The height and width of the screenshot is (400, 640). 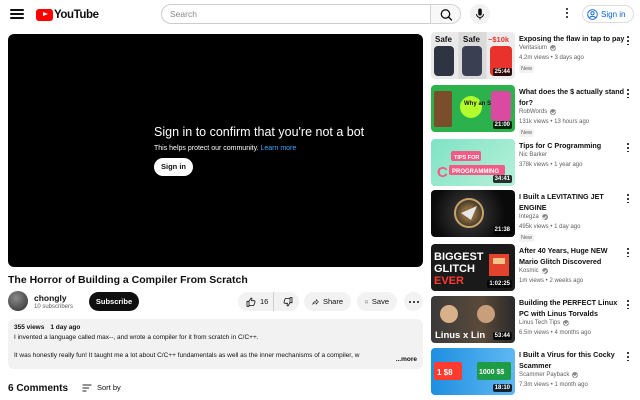 I want to click on share-button: Share, so click(x=327, y=301).